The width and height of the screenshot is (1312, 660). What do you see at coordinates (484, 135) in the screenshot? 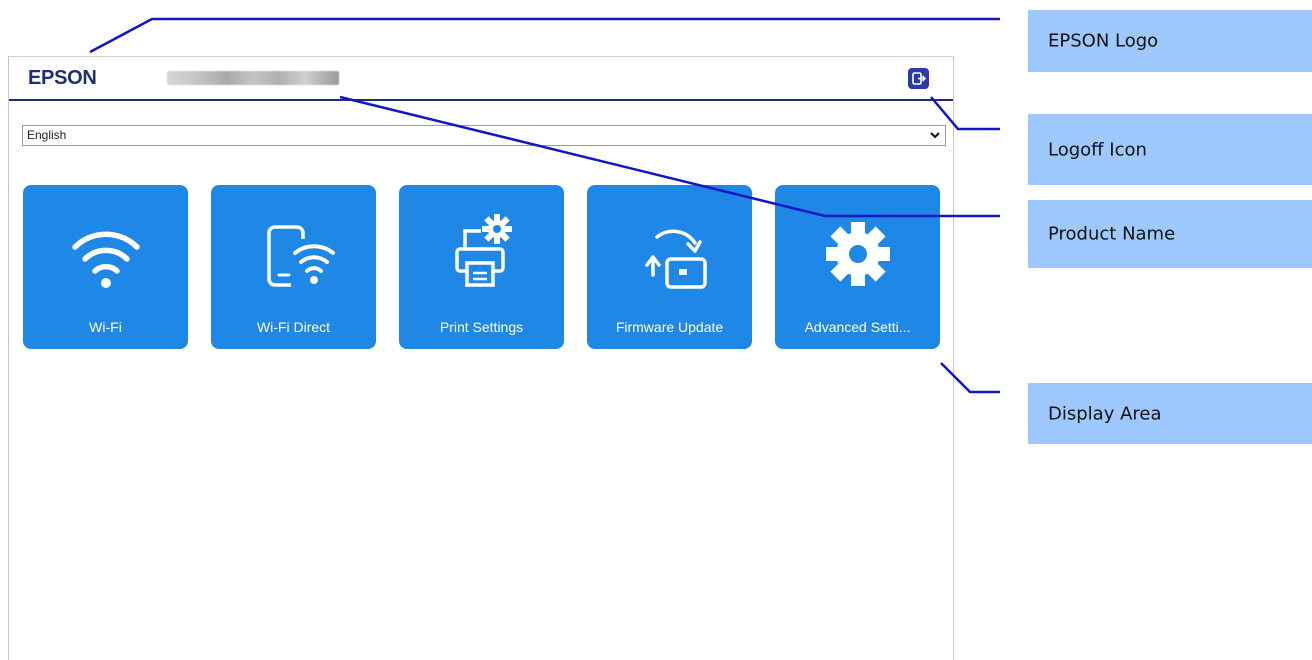
I see `language-select: English` at bounding box center [484, 135].